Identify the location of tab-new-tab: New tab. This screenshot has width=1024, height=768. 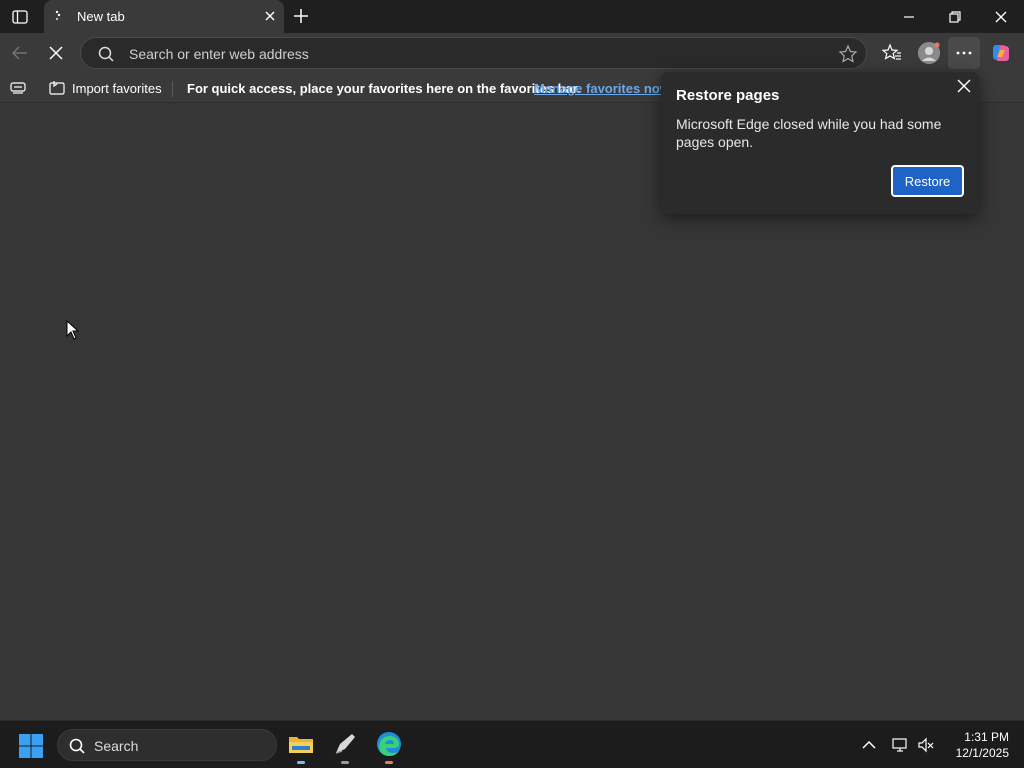
(164, 16).